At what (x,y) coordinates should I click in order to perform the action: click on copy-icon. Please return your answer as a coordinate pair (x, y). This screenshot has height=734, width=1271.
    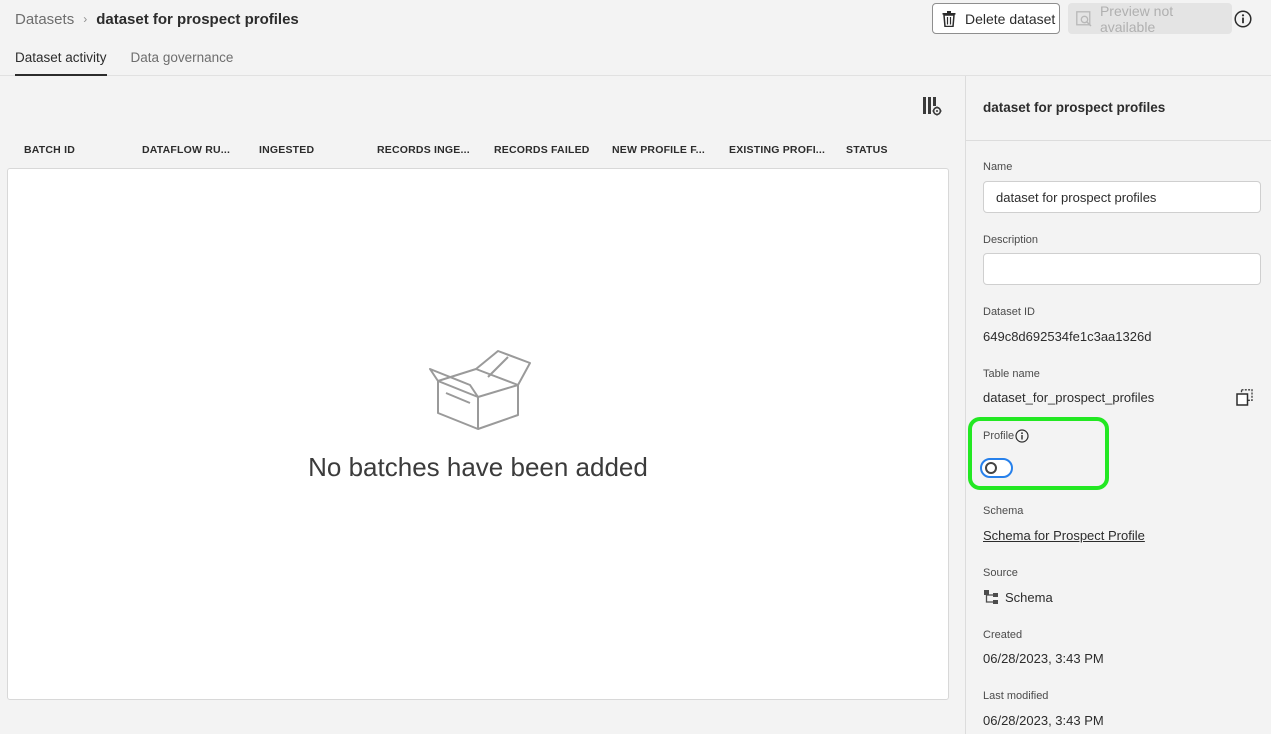
    Looking at the image, I should click on (1244, 397).